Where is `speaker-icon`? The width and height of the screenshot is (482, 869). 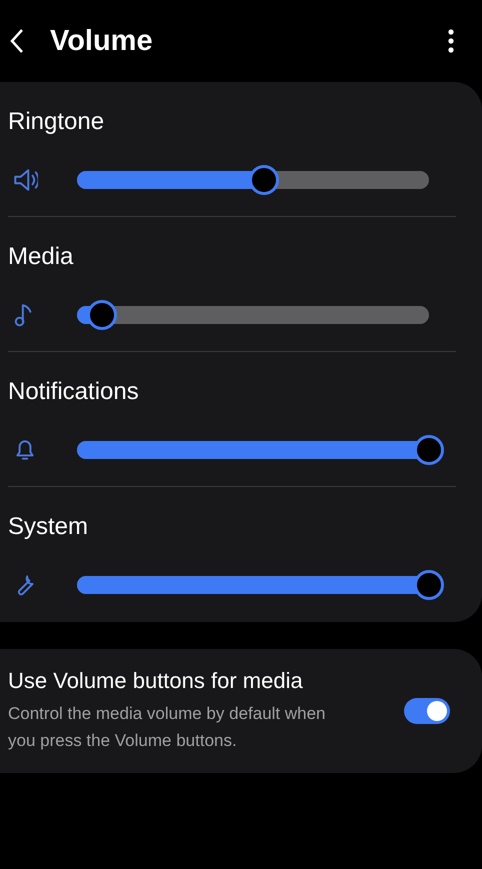
speaker-icon is located at coordinates (25, 180).